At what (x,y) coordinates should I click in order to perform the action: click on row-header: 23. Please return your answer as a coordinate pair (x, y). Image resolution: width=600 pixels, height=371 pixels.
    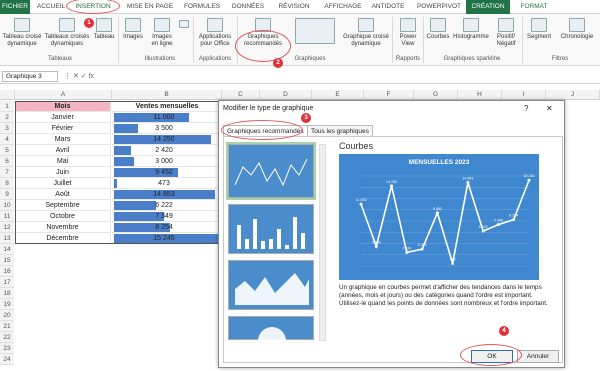
    Looking at the image, I should click on (7, 348).